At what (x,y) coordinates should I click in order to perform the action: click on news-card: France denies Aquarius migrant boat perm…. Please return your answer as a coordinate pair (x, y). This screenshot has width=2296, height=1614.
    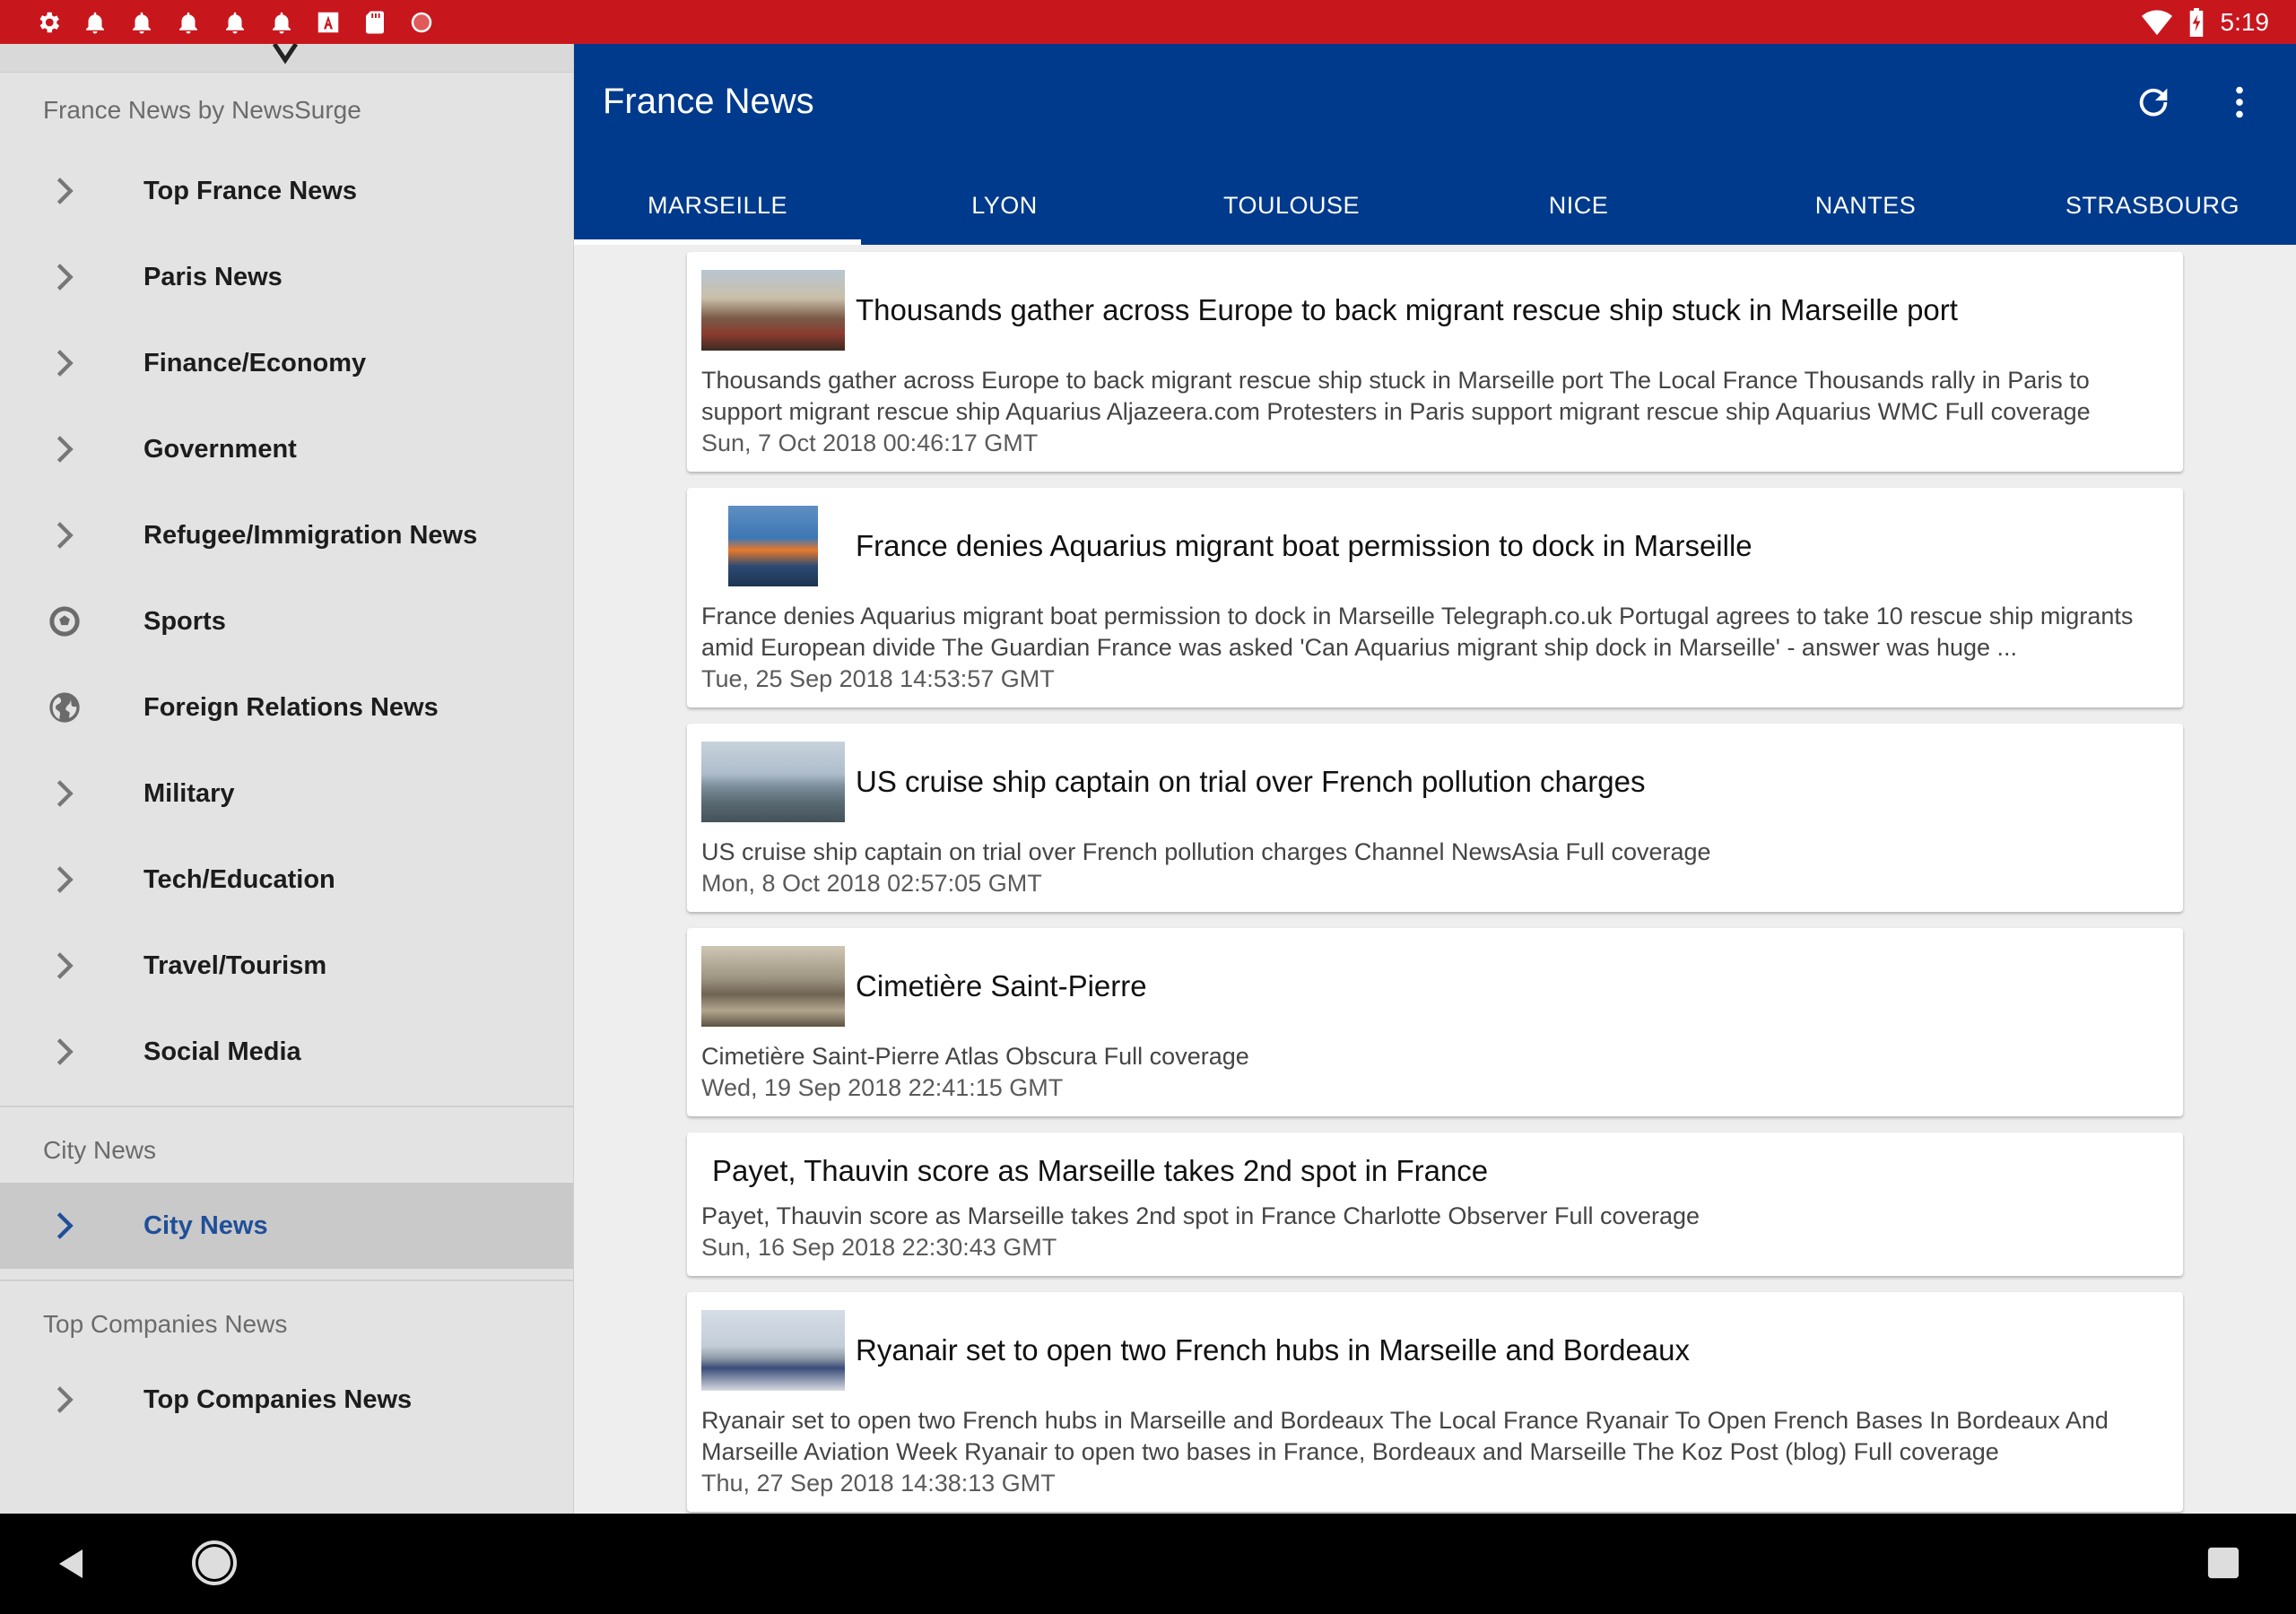
    Looking at the image, I should click on (1435, 597).